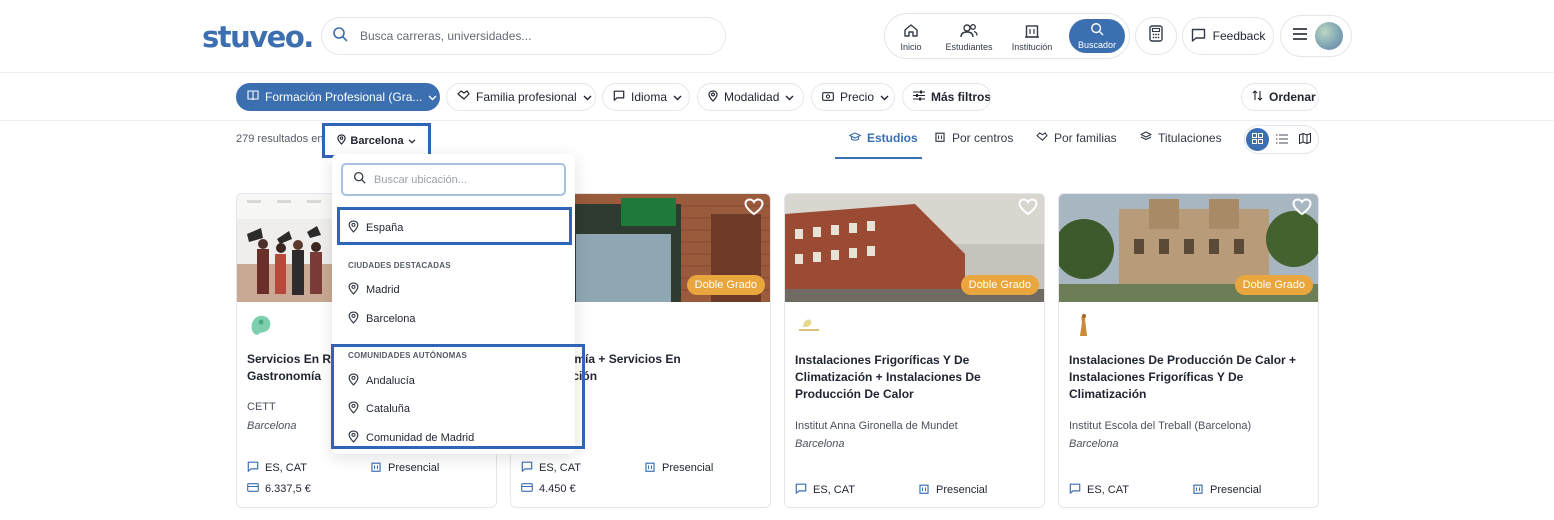  Describe the element at coordinates (649, 97) in the screenshot. I see `filter-idioma-label: Idioma` at that location.